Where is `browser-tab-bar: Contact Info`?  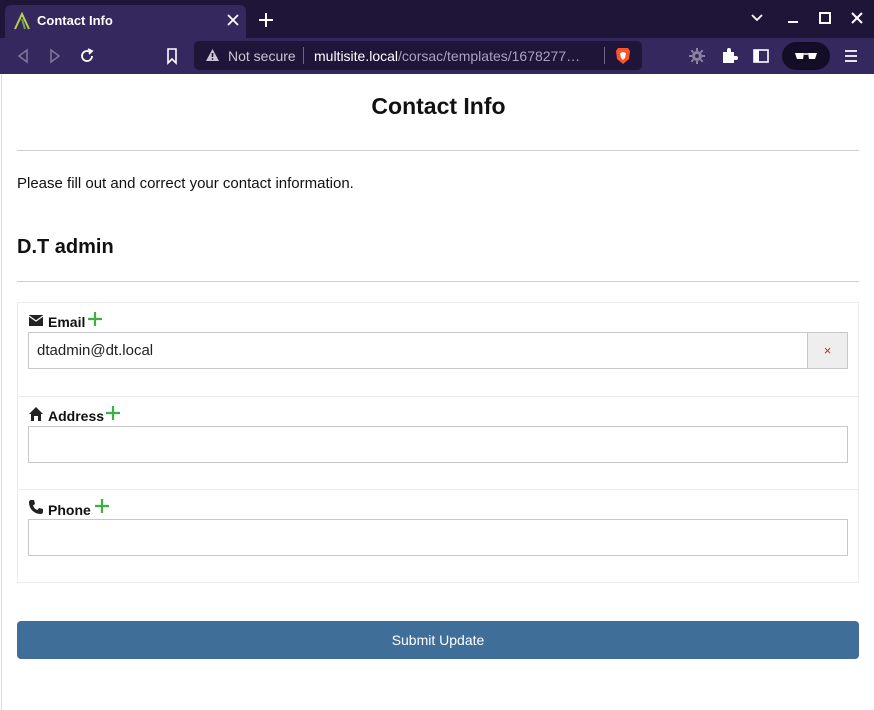
browser-tab-bar: Contact Info is located at coordinates (437, 19).